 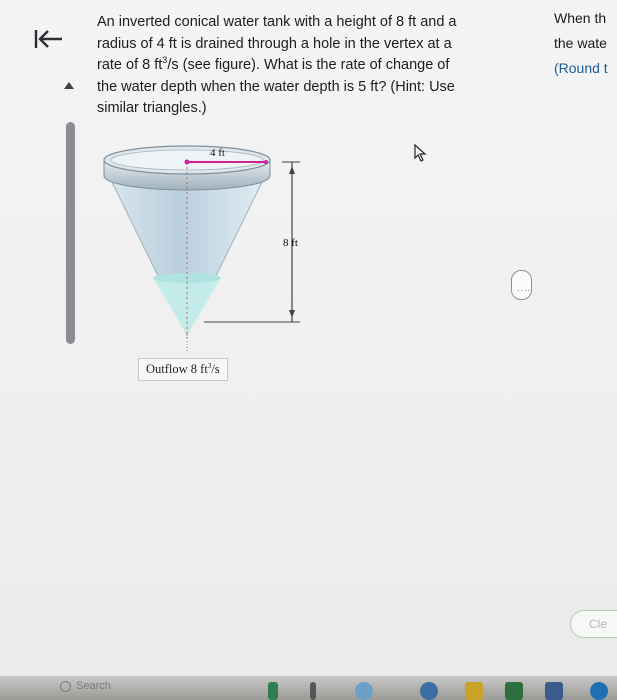 What do you see at coordinates (206, 247) in the screenshot?
I see `cone-tank-figure: 4 ft 8 ft` at bounding box center [206, 247].